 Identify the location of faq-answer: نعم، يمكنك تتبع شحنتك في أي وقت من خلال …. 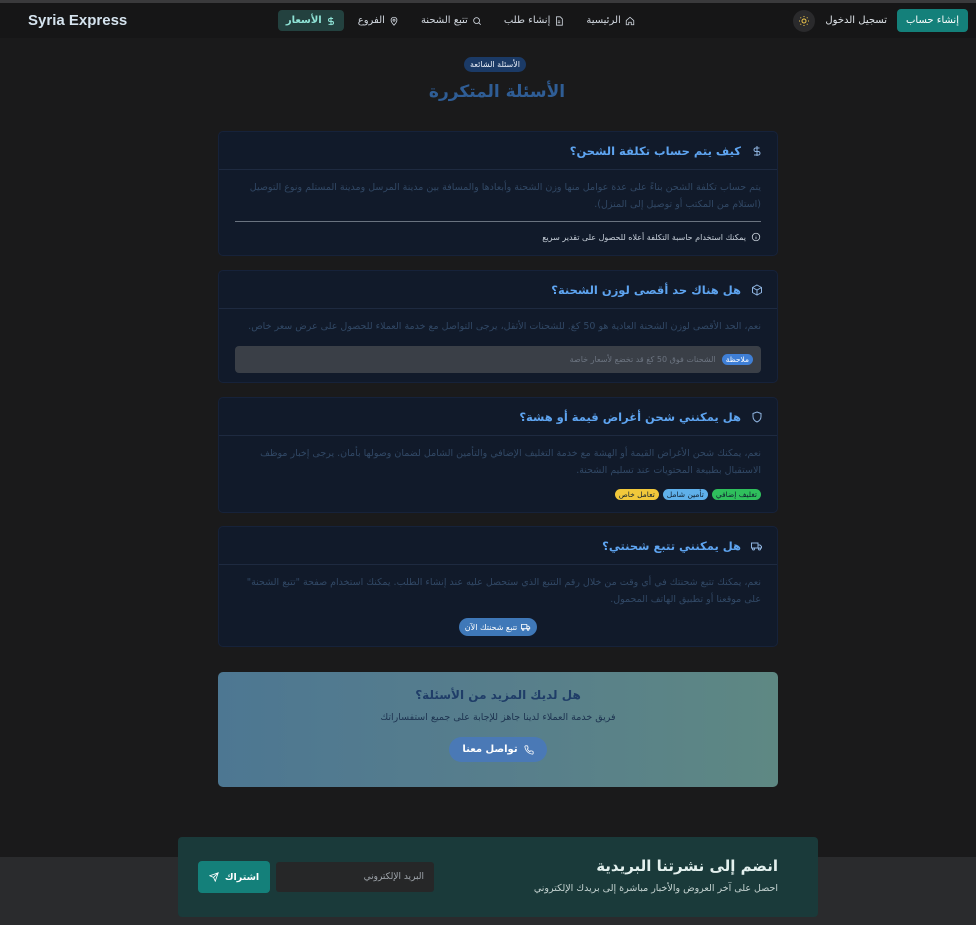
(503, 591).